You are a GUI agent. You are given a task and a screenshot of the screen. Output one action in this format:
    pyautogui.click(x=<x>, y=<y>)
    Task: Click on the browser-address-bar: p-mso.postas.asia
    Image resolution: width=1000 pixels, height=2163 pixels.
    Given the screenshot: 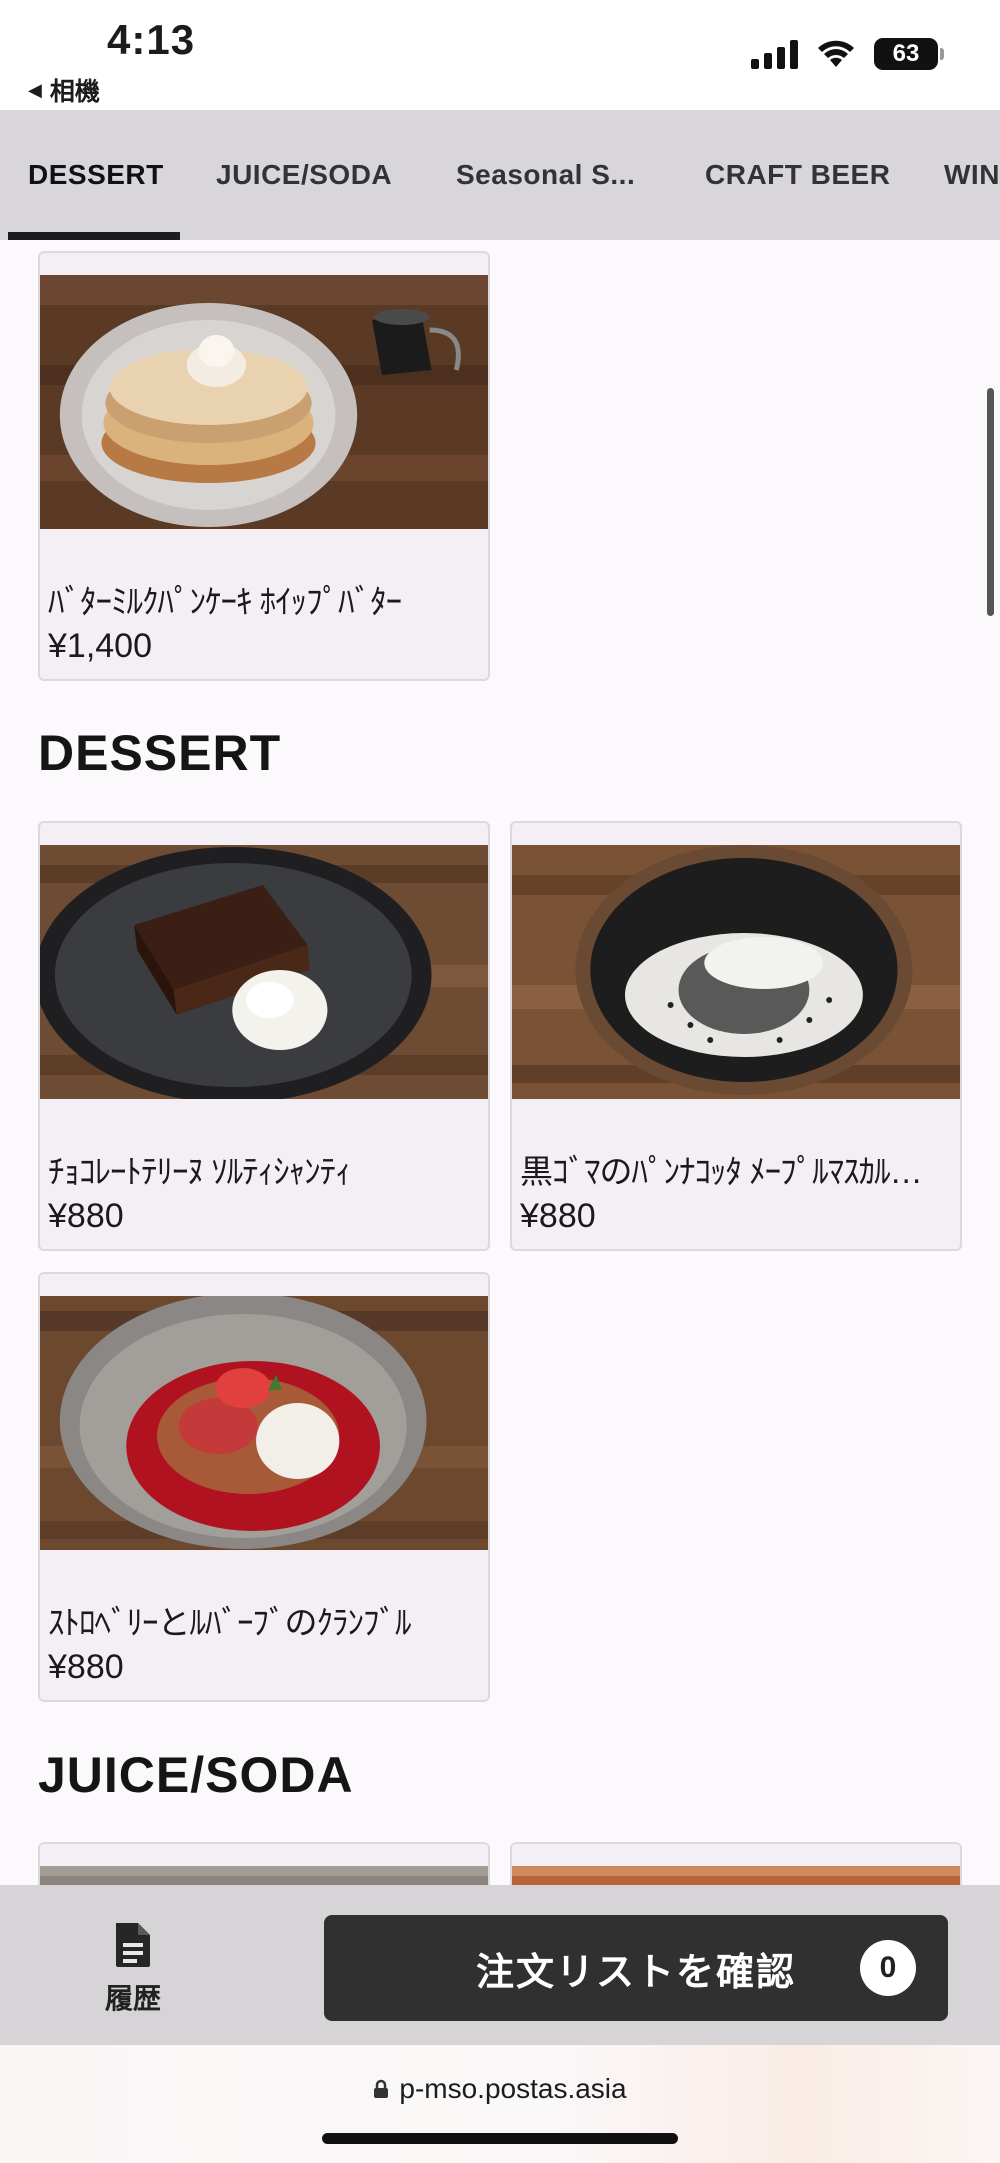 What is the action you would take?
    pyautogui.click(x=500, y=2104)
    